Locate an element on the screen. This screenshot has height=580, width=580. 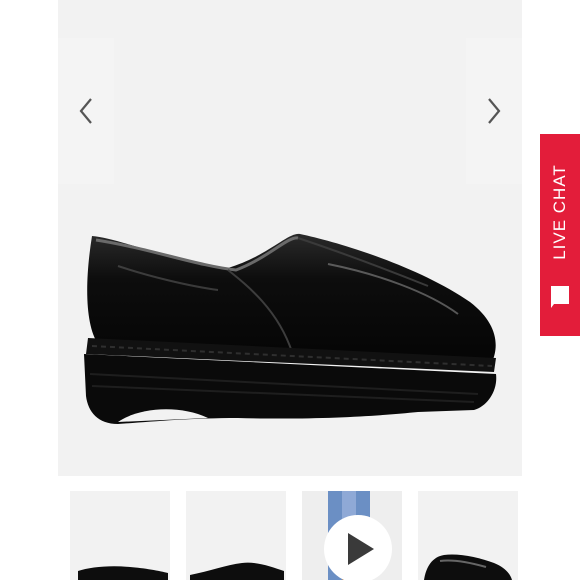
next-image-button is located at coordinates (494, 111).